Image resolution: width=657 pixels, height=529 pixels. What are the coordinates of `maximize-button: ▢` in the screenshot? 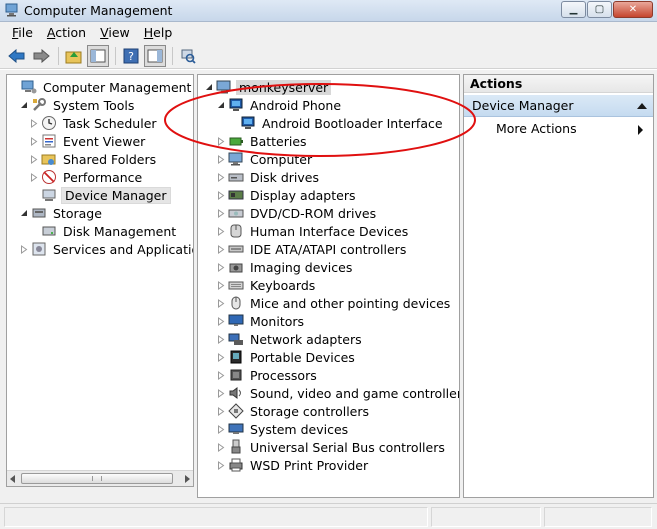 It's located at (599, 9).